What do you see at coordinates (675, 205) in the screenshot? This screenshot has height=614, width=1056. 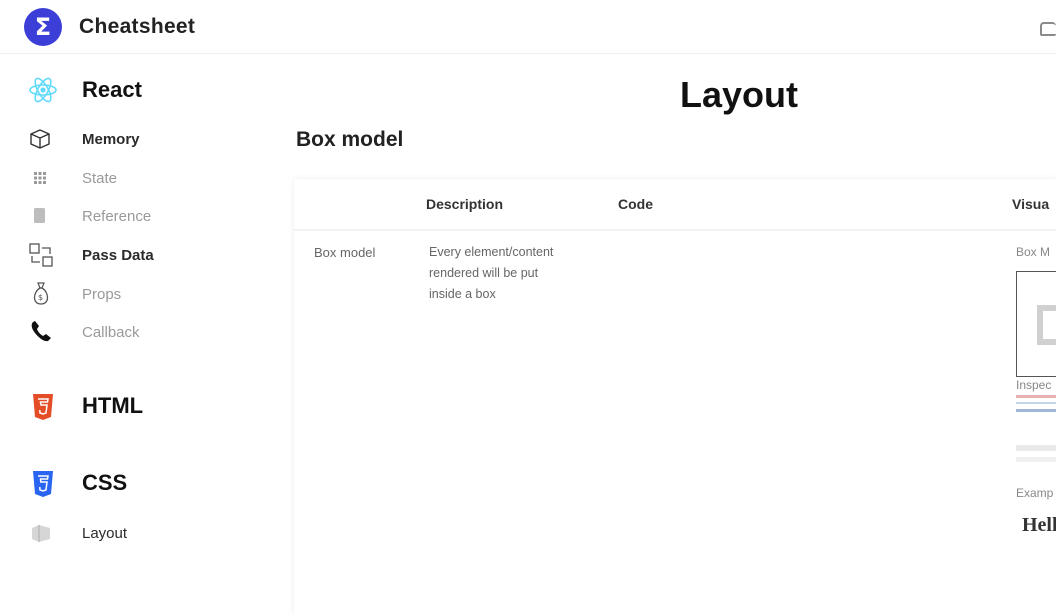 I see `table-header: Description Code Visua` at bounding box center [675, 205].